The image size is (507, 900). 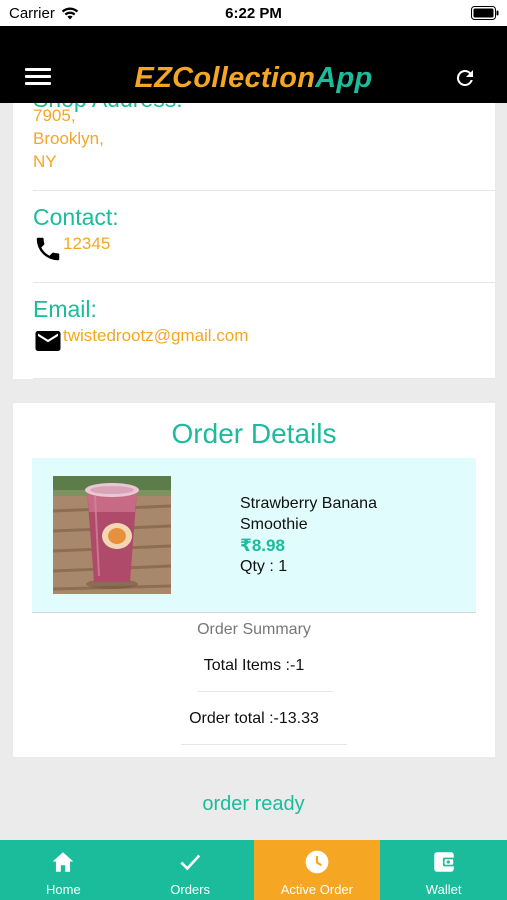 What do you see at coordinates (68, 138) in the screenshot?
I see `shop-address-line-2: Brooklyn,` at bounding box center [68, 138].